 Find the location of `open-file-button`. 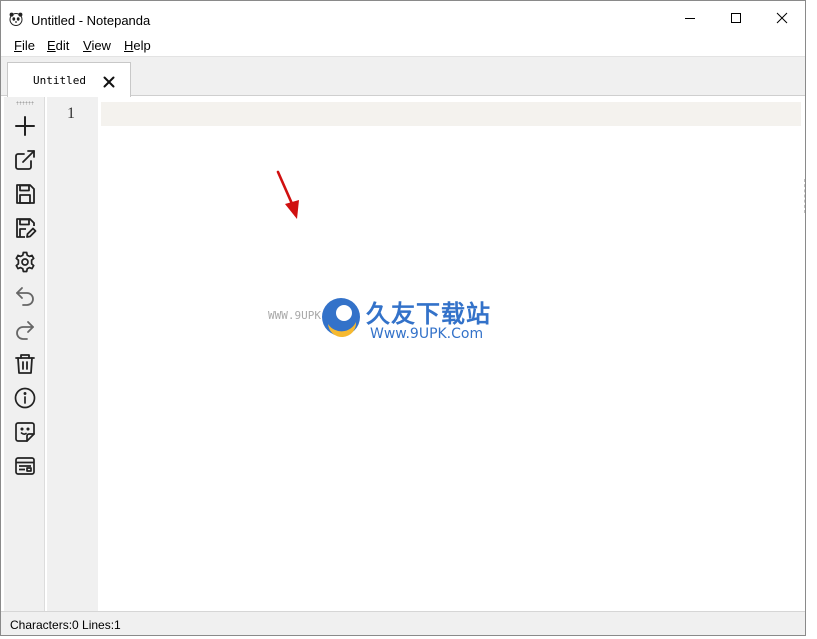

open-file-button is located at coordinates (25, 160).